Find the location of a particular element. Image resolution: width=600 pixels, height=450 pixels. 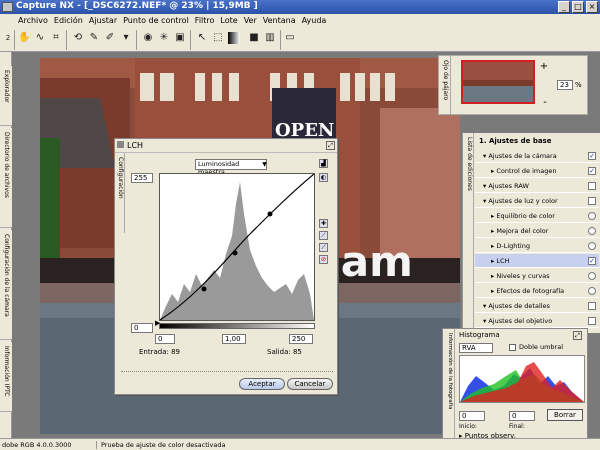

eraser-icon: ▥ is located at coordinates (270, 38).